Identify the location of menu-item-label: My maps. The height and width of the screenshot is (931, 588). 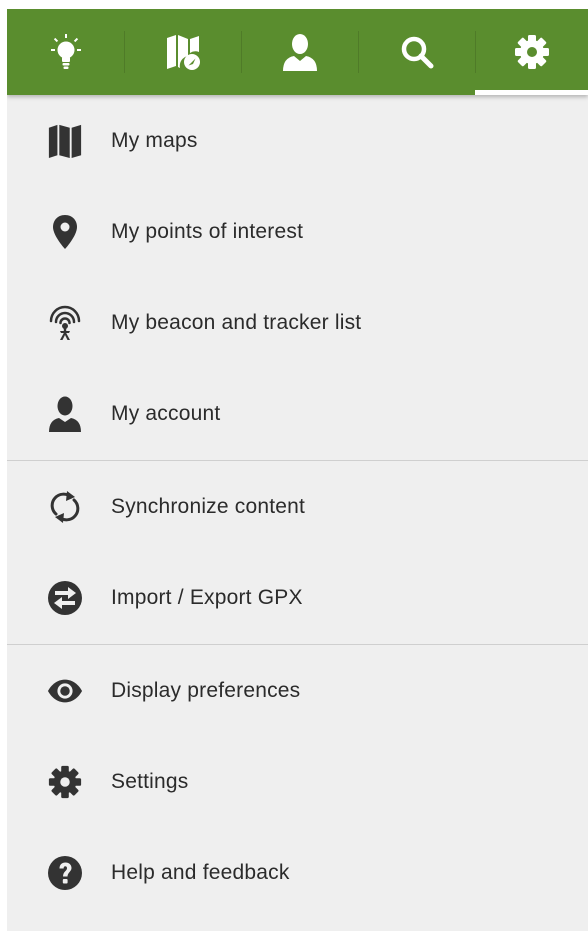
(154, 140).